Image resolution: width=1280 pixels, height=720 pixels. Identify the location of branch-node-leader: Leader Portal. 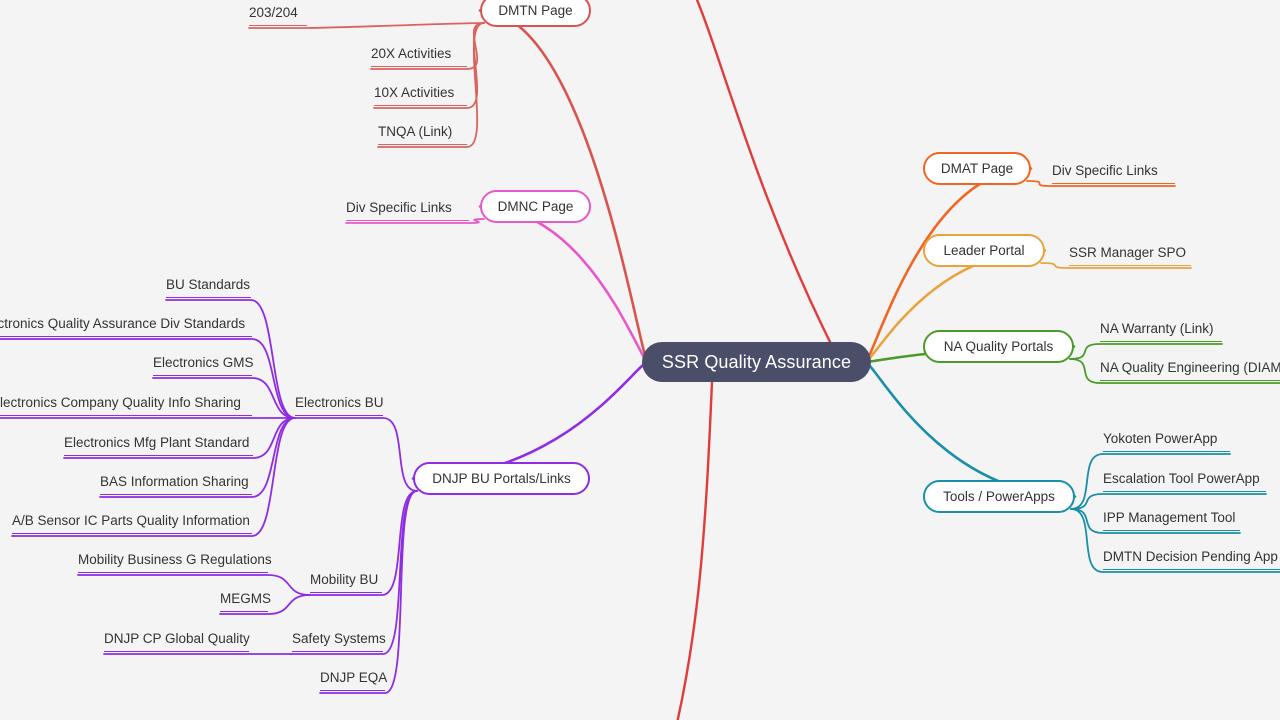
(984, 250).